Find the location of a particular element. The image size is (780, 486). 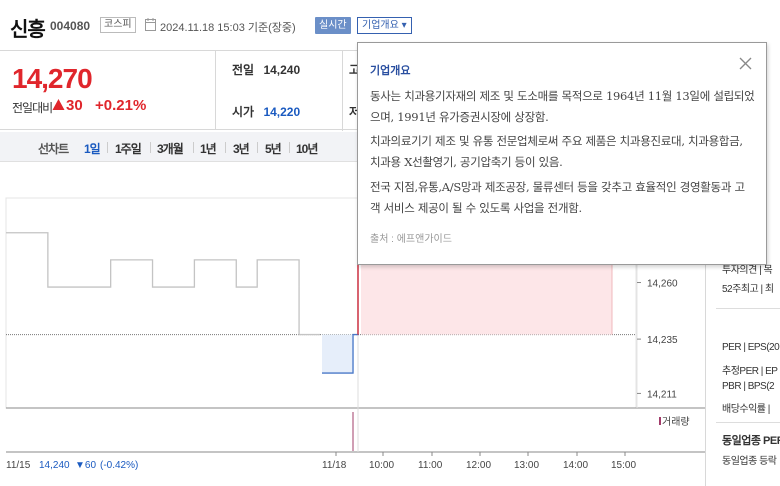

x-tick-label: 12:00 is located at coordinates (478, 465).